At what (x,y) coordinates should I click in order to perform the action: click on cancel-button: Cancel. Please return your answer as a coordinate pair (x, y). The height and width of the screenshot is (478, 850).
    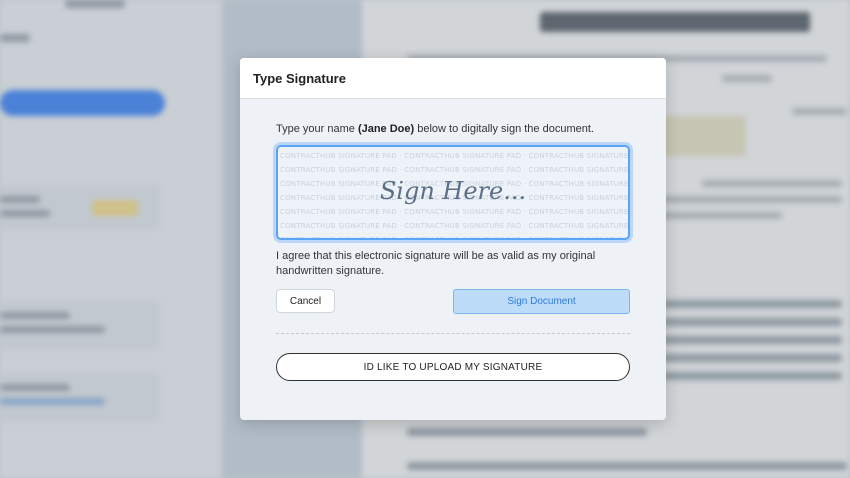
    Looking at the image, I should click on (305, 301).